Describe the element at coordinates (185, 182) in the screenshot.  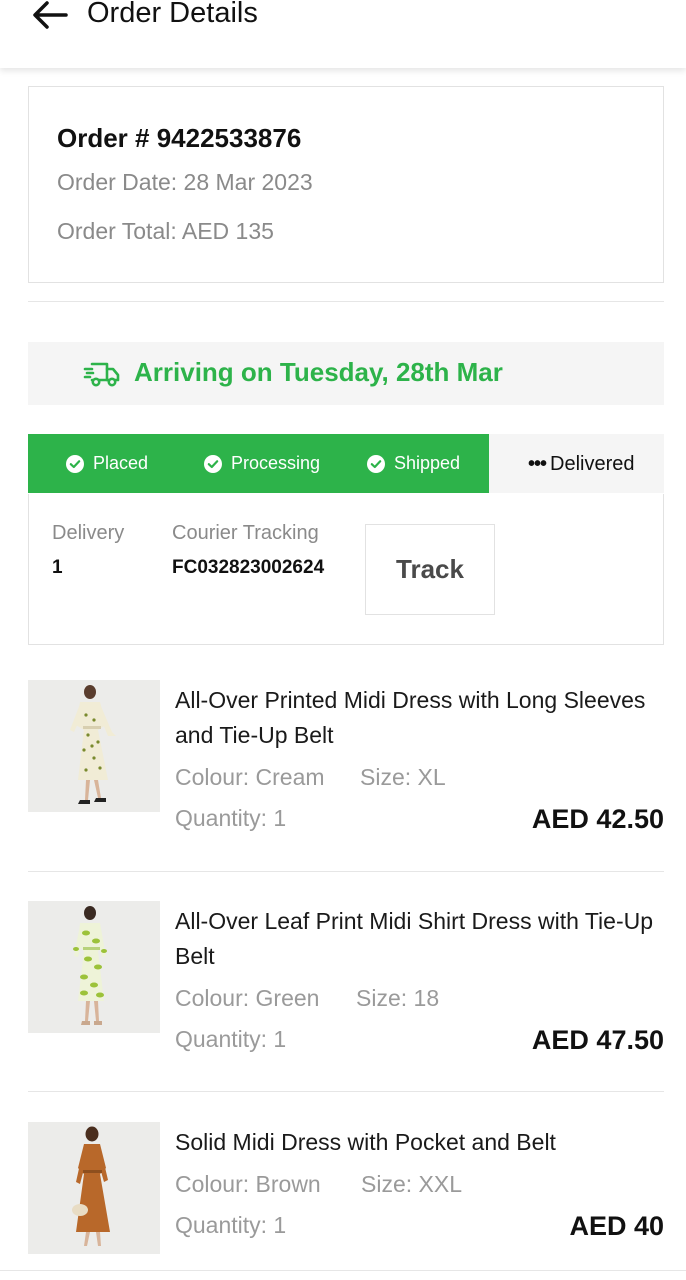
I see `order-date: Order Date: 28 Mar 2023` at that location.